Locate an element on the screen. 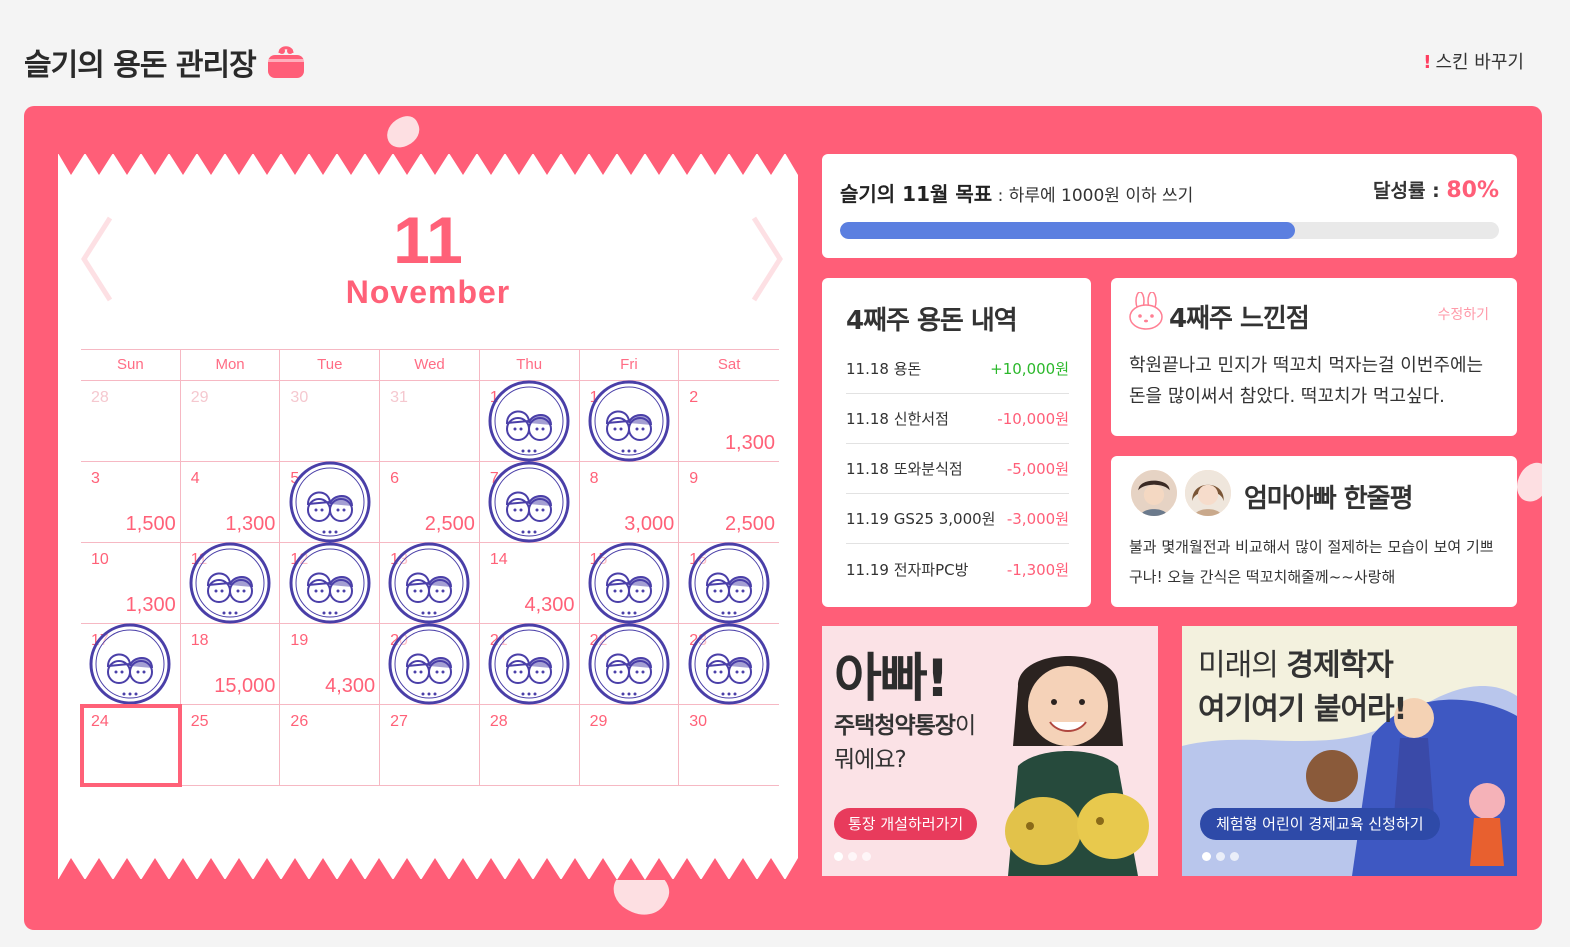 The image size is (1570, 947). ledger-item-amount: +10,000원 is located at coordinates (1029, 369).